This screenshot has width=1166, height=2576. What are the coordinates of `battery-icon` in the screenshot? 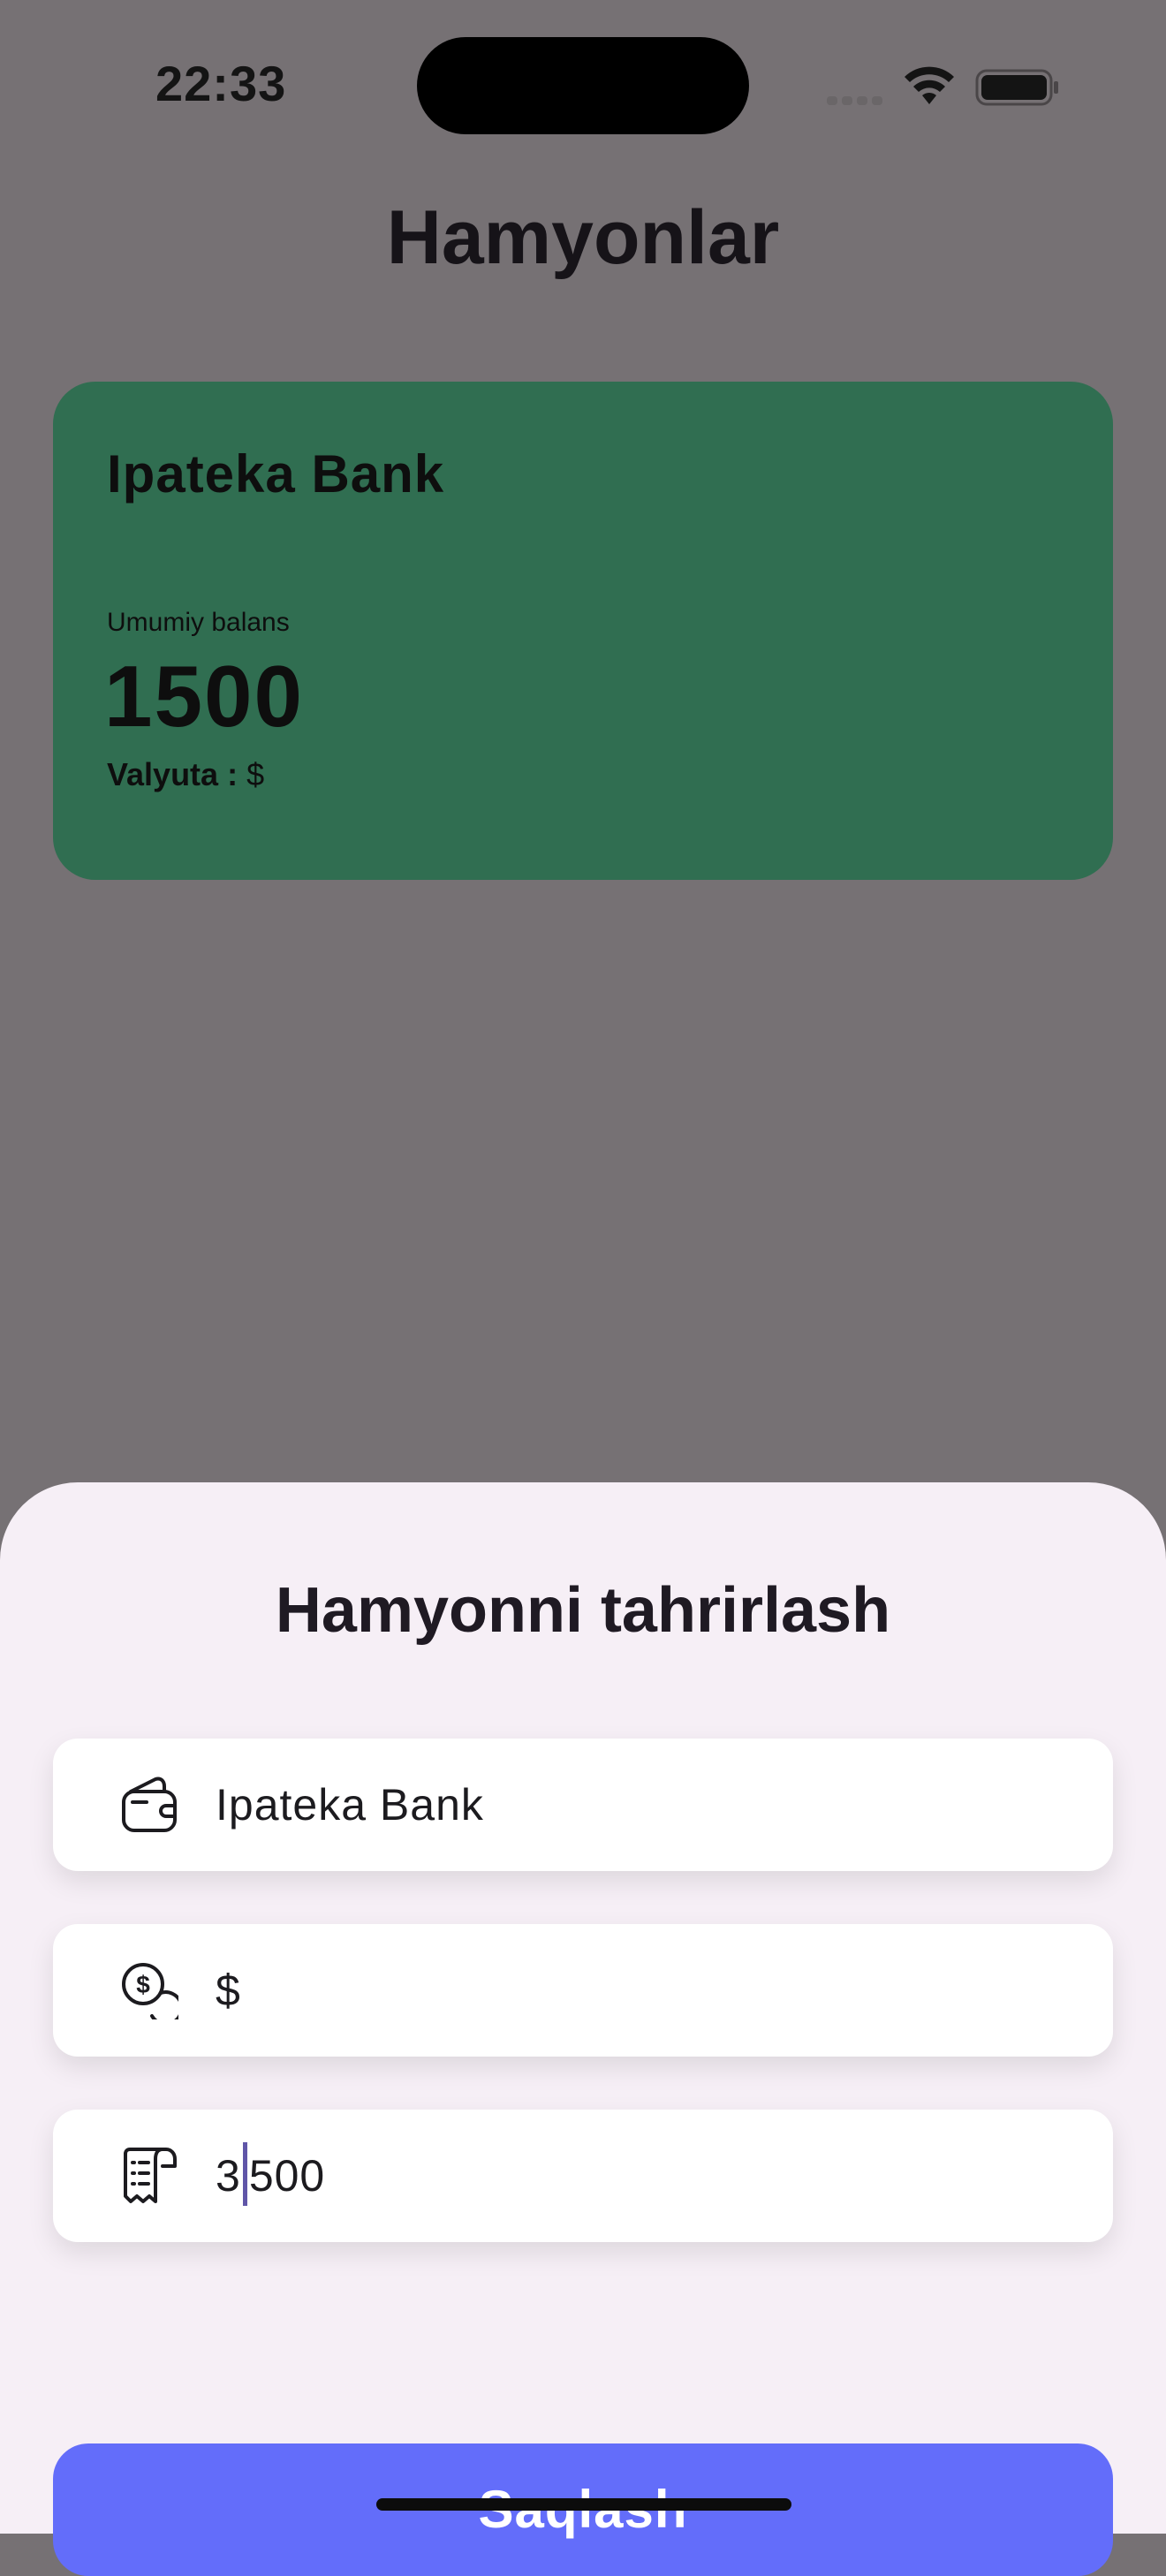 It's located at (1016, 87).